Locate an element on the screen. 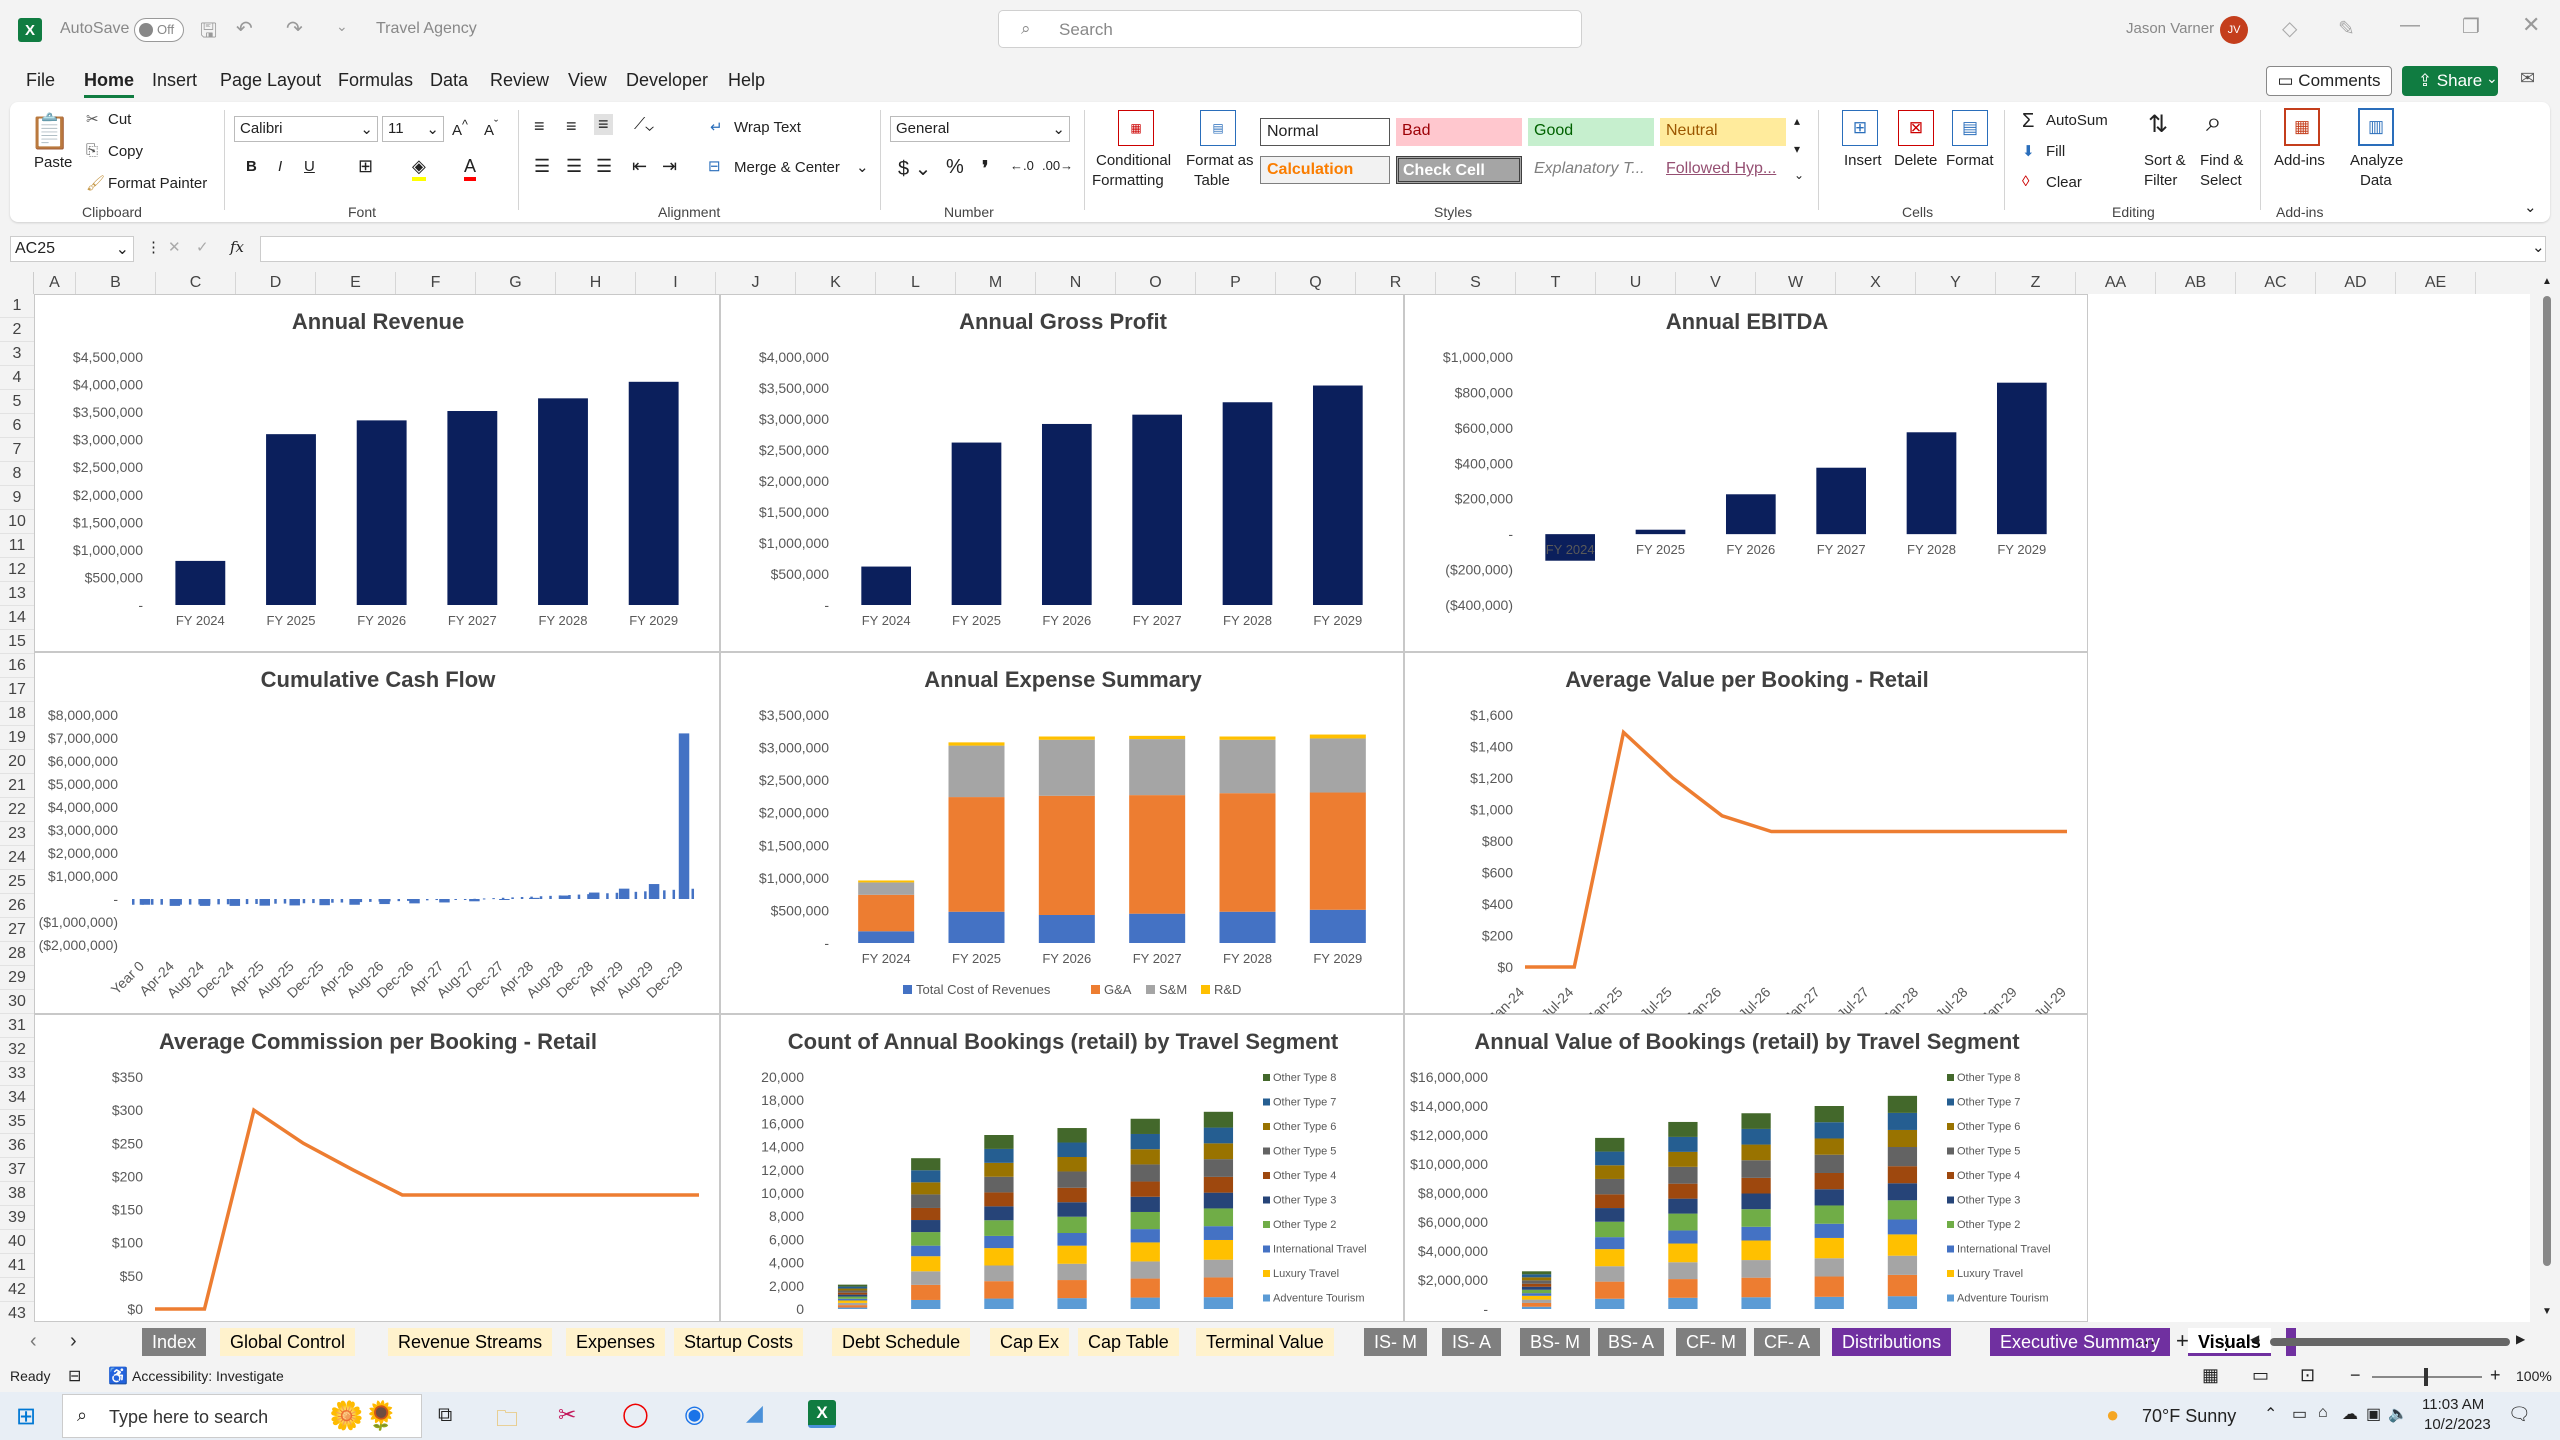 Image resolution: width=2560 pixels, height=1440 pixels. column-header: D is located at coordinates (276, 283).